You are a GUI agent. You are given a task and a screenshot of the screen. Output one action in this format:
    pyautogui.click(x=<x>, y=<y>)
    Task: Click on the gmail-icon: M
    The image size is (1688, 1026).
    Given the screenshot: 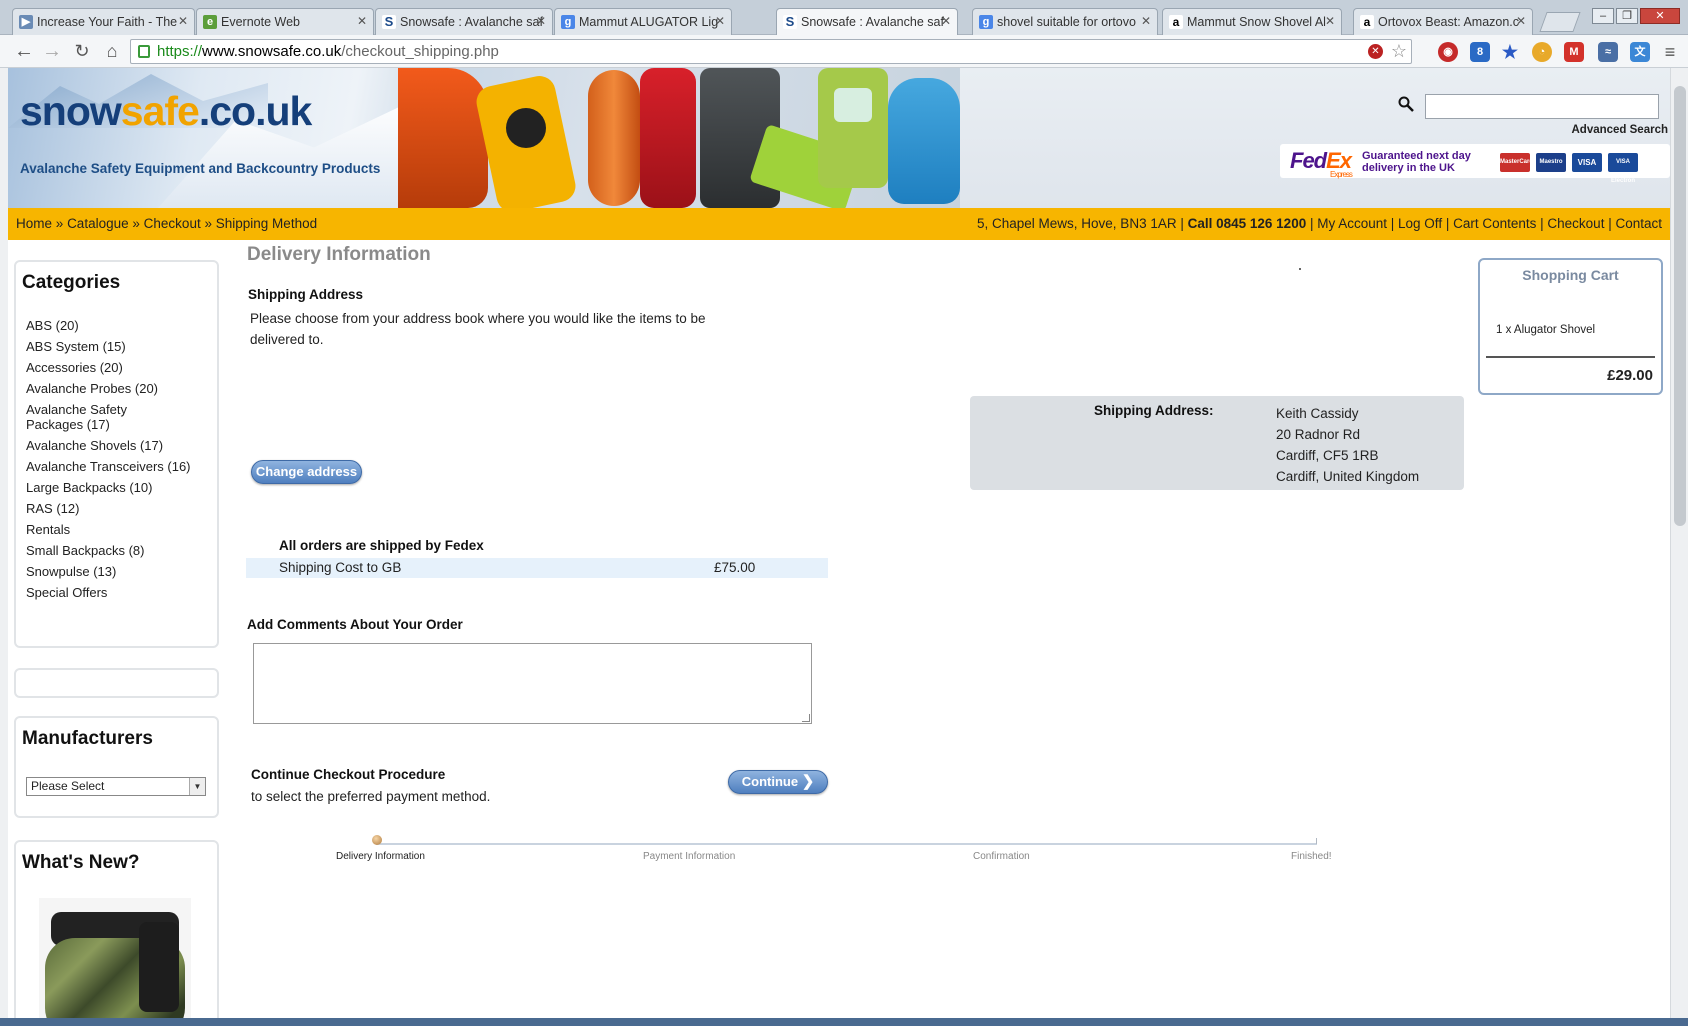 What is the action you would take?
    pyautogui.click(x=1574, y=52)
    